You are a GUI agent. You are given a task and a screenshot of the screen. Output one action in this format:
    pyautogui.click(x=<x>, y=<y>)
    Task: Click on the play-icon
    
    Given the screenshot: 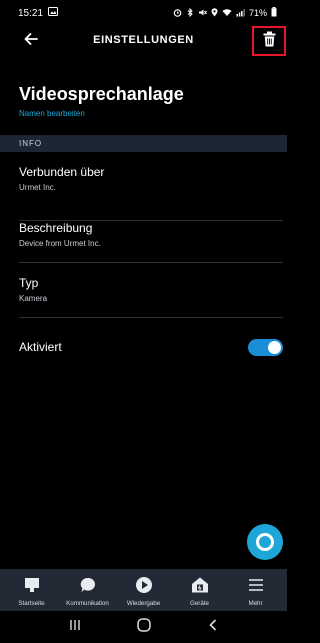 What is the action you would take?
    pyautogui.click(x=144, y=585)
    